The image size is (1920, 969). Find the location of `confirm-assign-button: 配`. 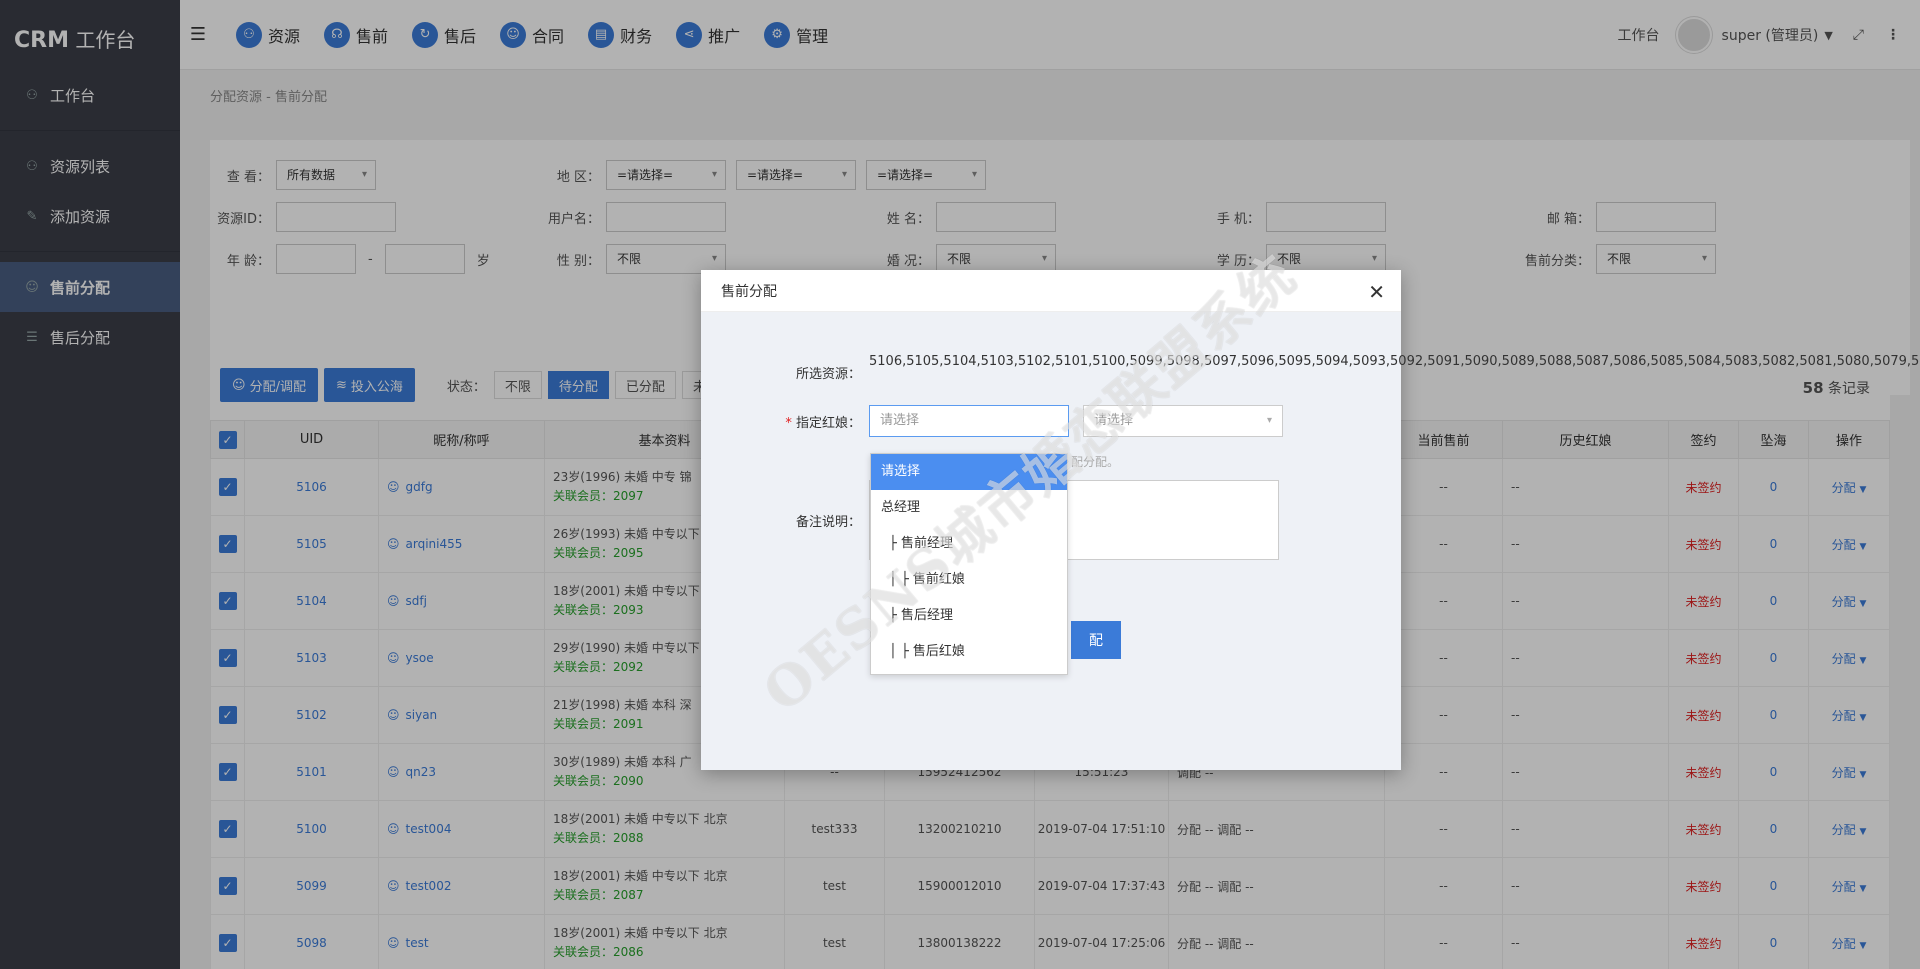

confirm-assign-button: 配 is located at coordinates (1096, 640).